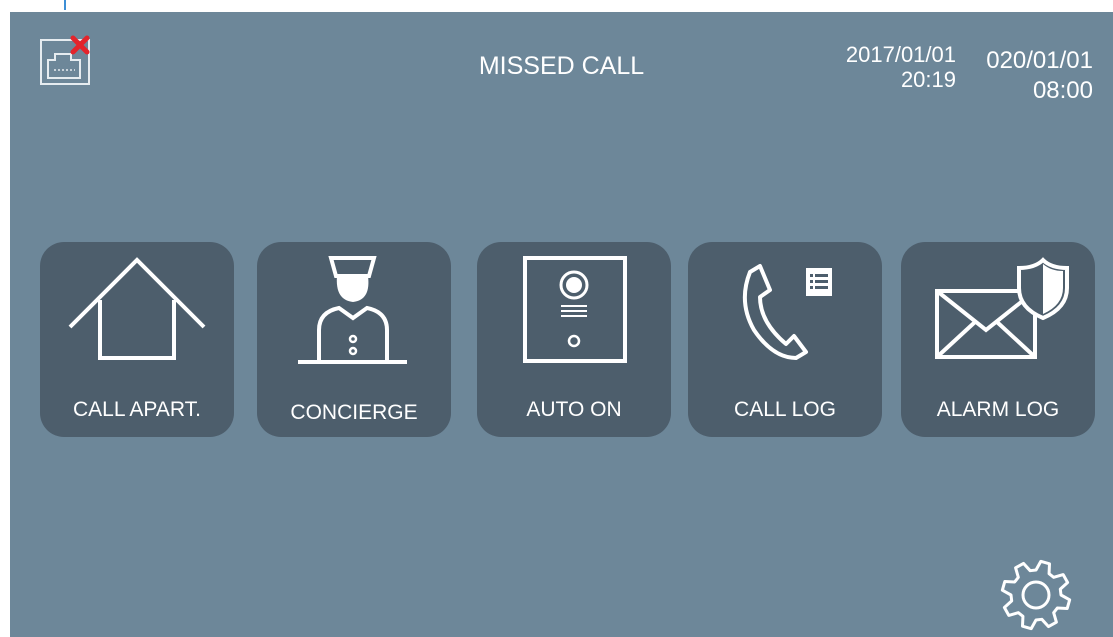 This screenshot has width=1113, height=637. I want to click on concierge-button: CONCIERGE, so click(354, 339).